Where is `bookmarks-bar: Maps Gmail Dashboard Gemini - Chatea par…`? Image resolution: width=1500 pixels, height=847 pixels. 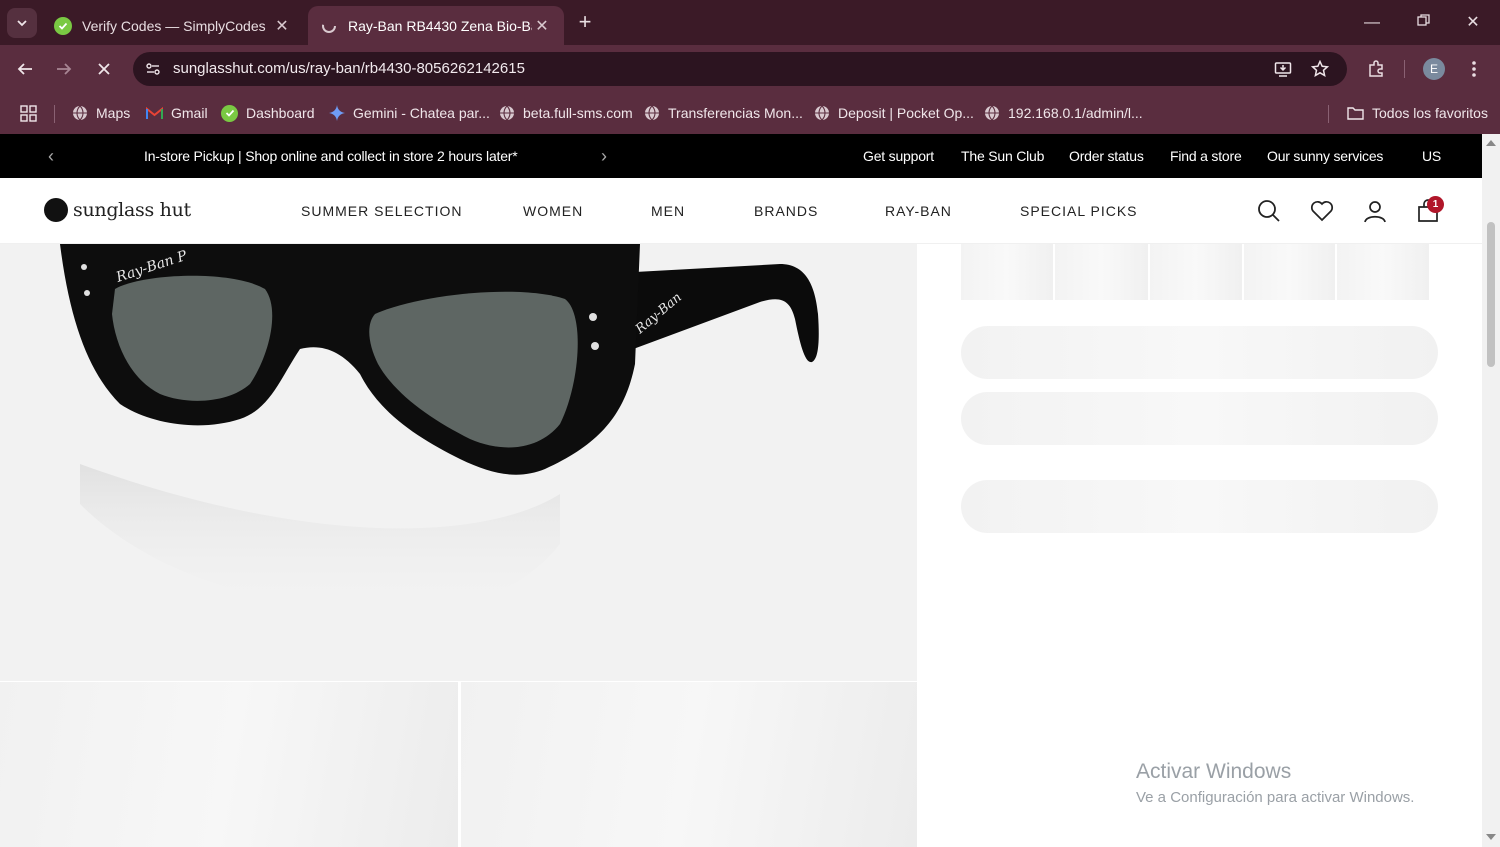 bookmarks-bar: Maps Gmail Dashboard Gemini - Chatea par… is located at coordinates (750, 113).